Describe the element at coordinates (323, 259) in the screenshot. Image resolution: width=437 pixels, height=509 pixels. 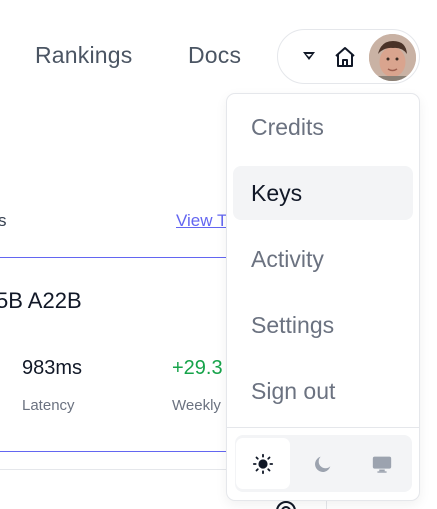
I see `menu-item-activity: Activity` at that location.